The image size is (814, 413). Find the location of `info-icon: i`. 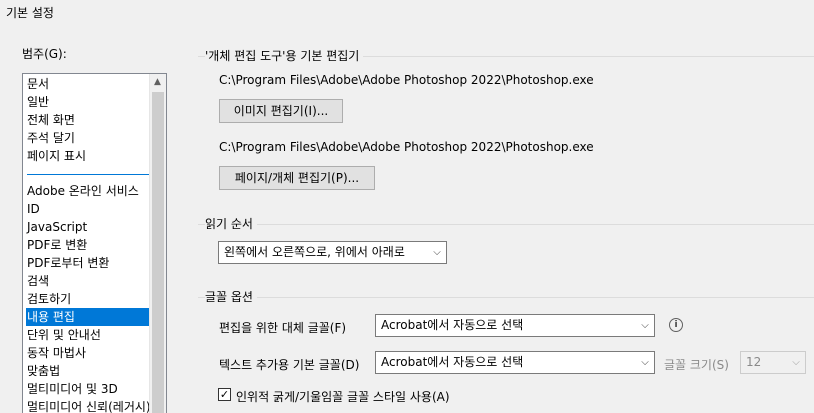

info-icon: i is located at coordinates (676, 325).